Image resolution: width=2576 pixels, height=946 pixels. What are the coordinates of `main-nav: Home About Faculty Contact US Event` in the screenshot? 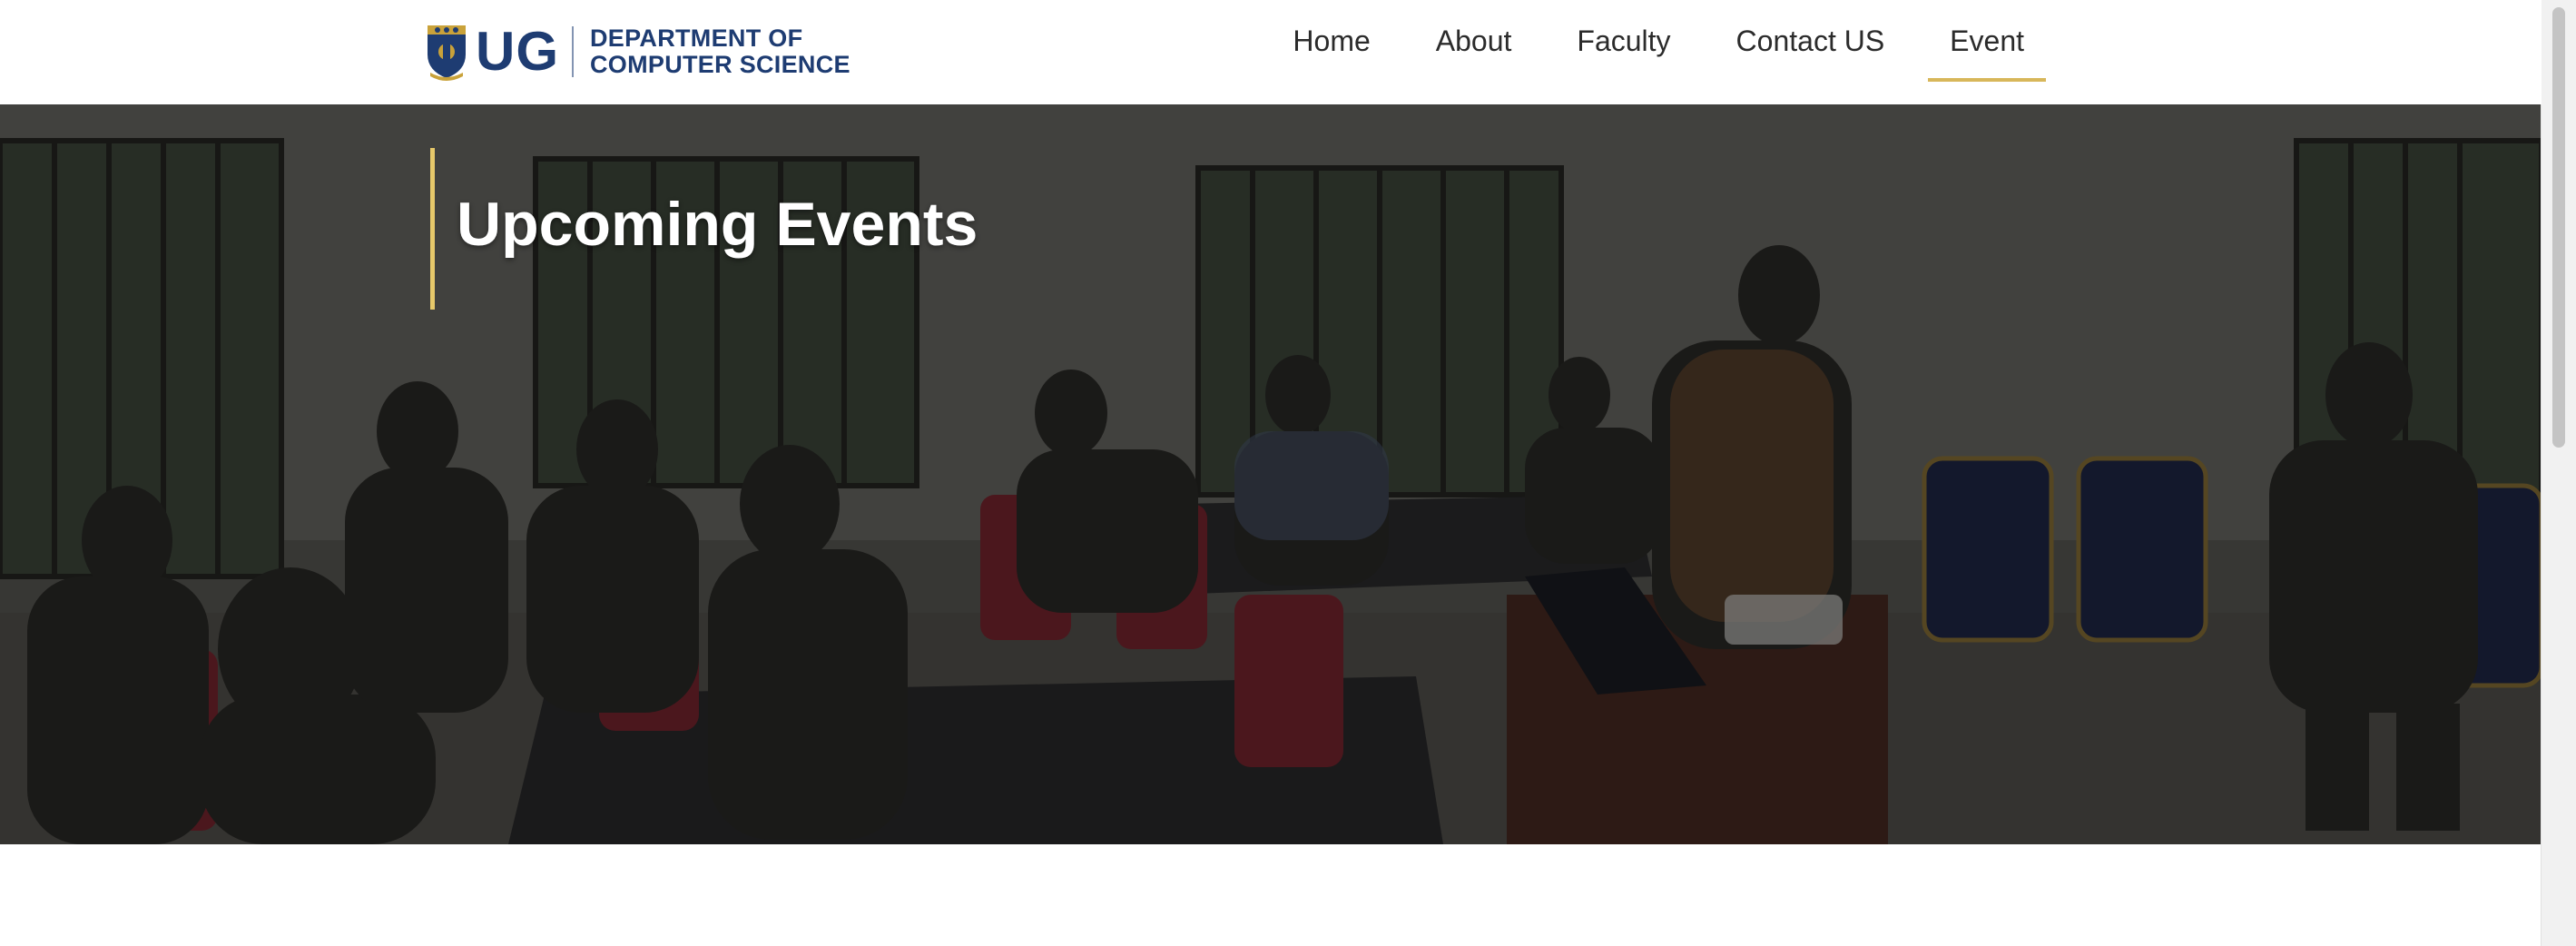 It's located at (1647, 41).